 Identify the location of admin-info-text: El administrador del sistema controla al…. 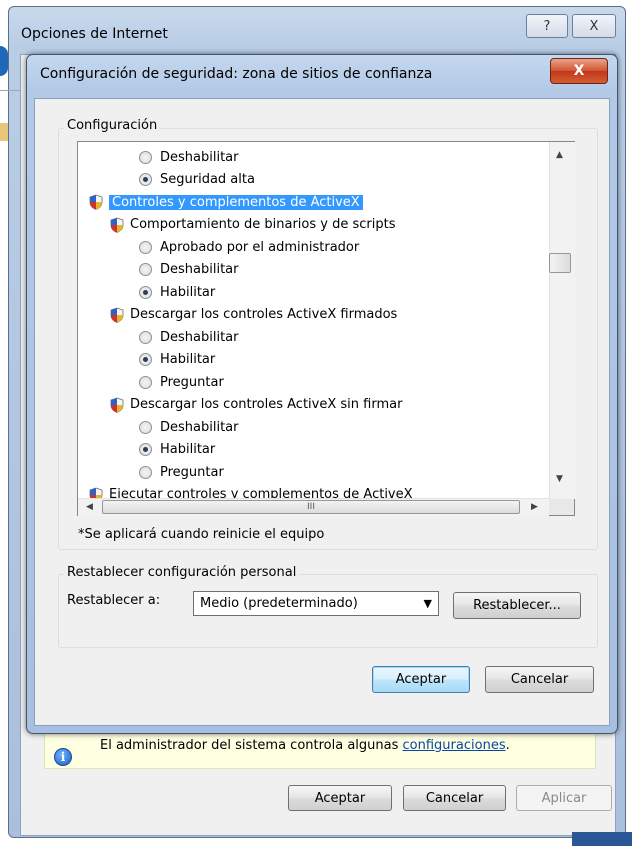
(305, 745).